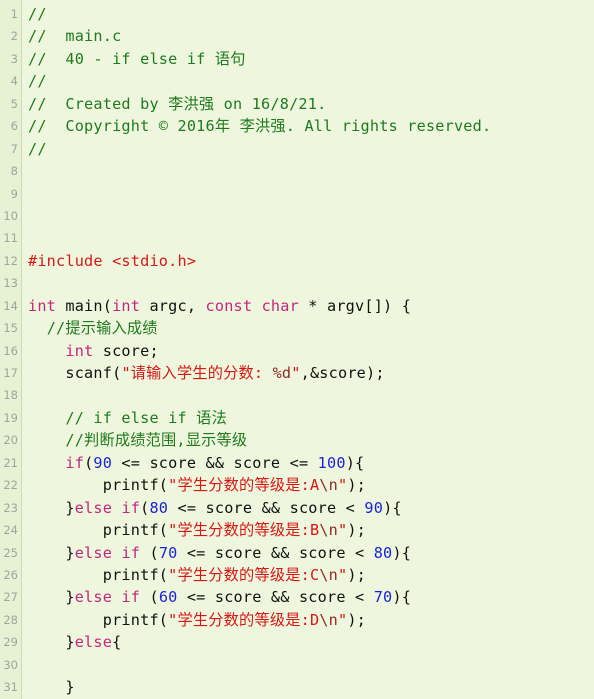  I want to click on line-number: 19, so click(10, 417).